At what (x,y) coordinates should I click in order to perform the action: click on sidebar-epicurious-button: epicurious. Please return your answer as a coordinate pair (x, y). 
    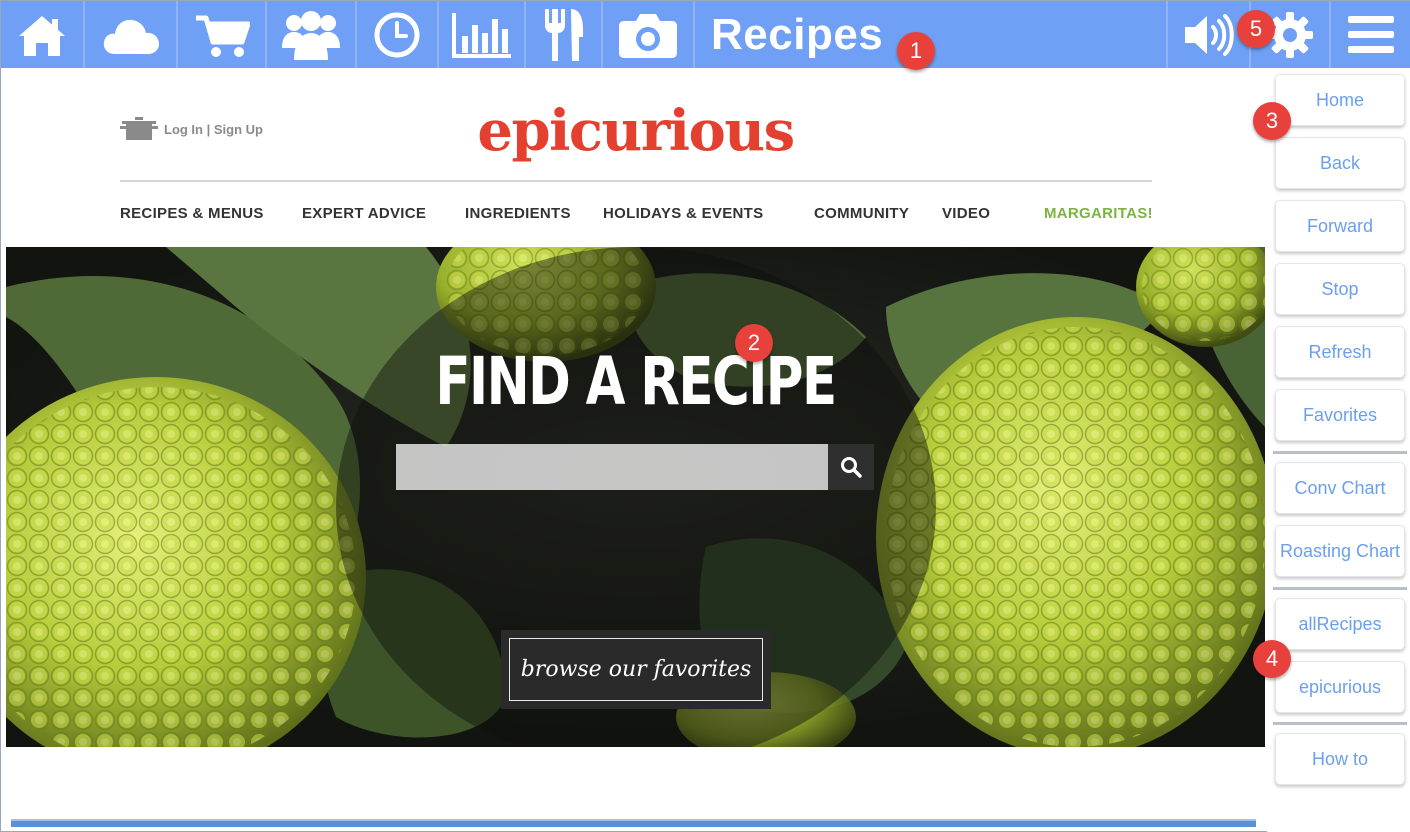
    Looking at the image, I should click on (1340, 687).